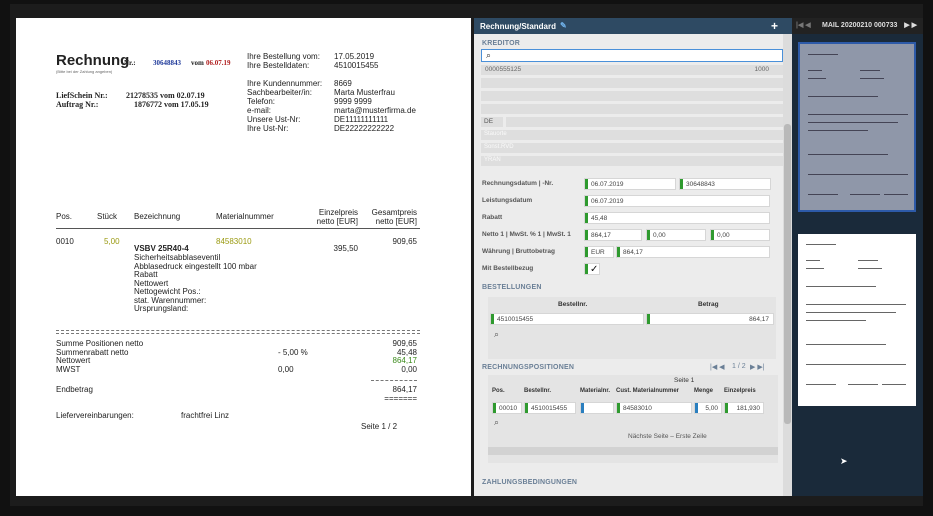 The image size is (933, 516). I want to click on rp-cell: 4510015455, so click(550, 408).